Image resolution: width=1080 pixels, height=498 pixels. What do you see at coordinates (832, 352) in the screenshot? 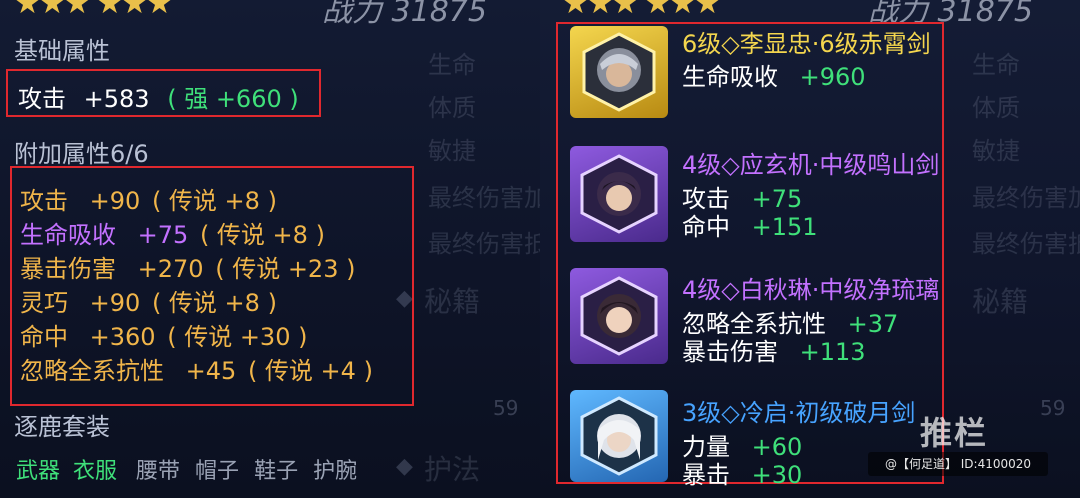
I see `stat-value: +113` at bounding box center [832, 352].